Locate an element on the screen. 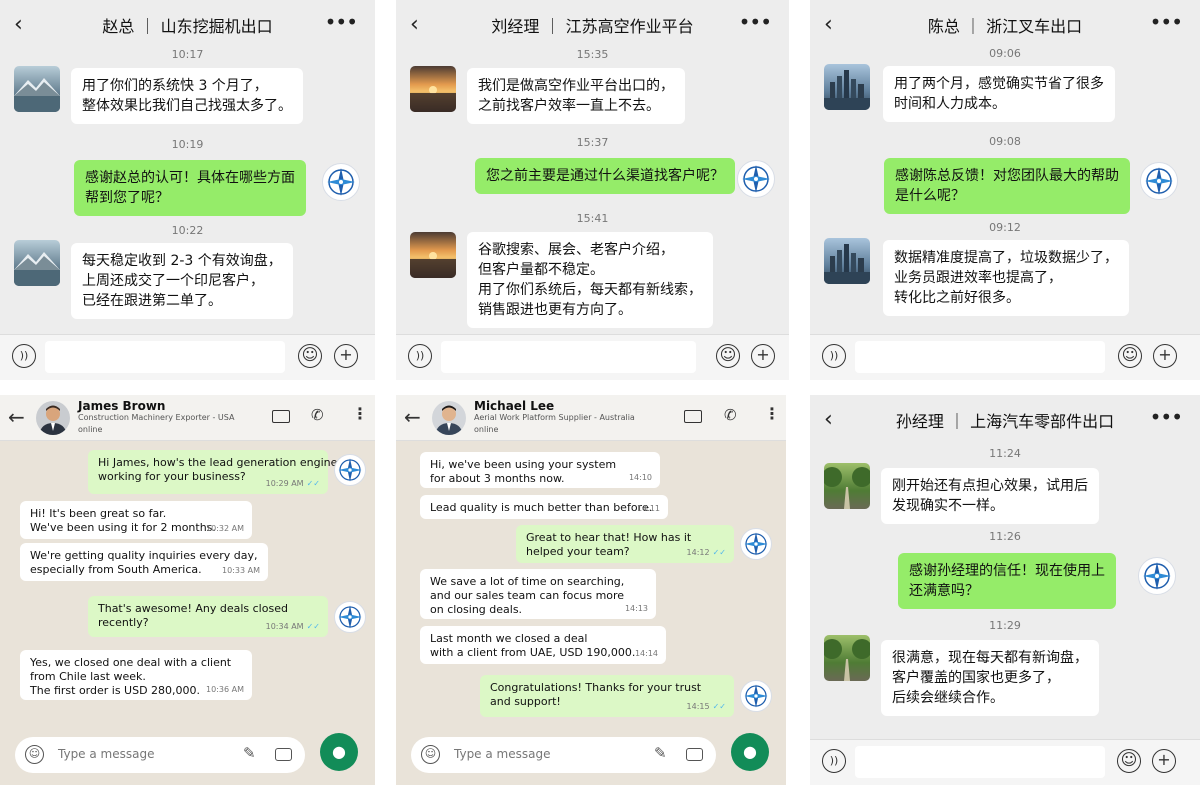 The width and height of the screenshot is (1200, 800). message-time: 15:41 is located at coordinates (592, 218).